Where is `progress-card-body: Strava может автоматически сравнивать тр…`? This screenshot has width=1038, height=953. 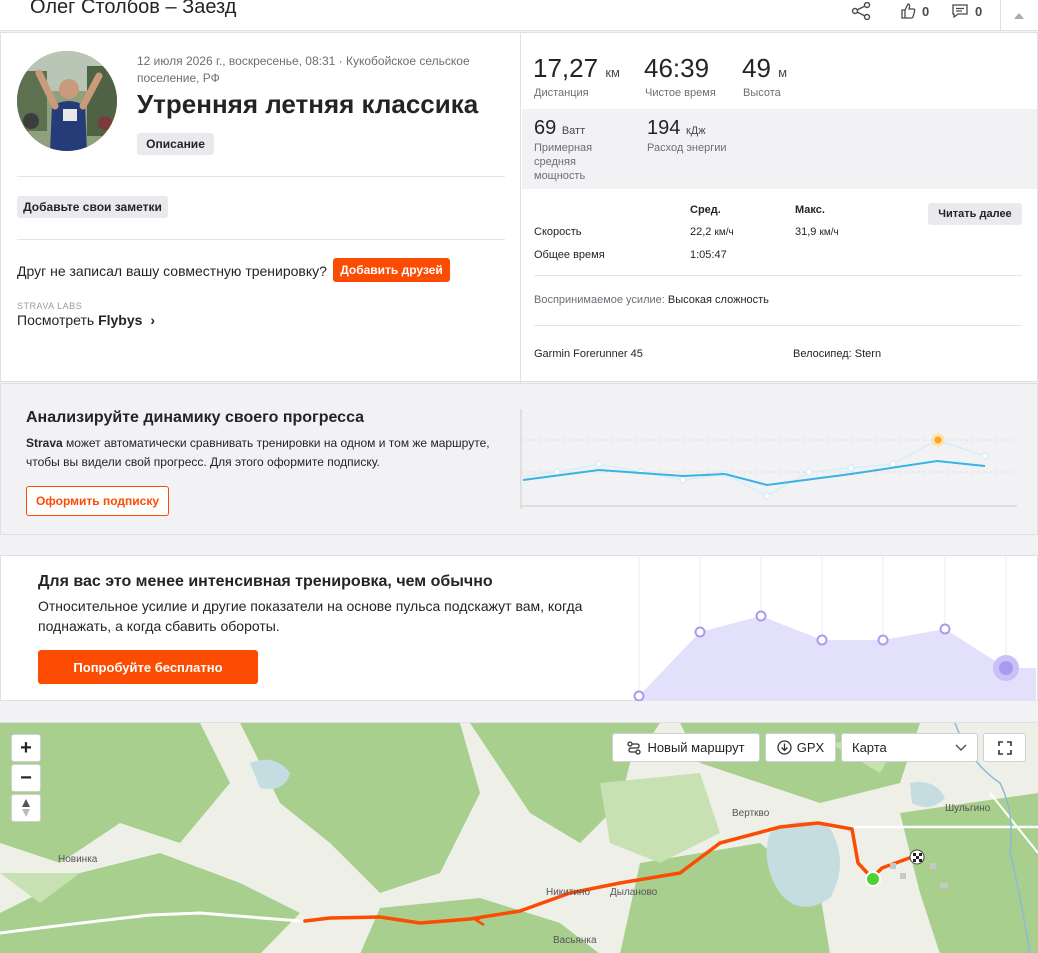
progress-card-body: Strava может автоматически сравнивать тр… is located at coordinates (261, 453).